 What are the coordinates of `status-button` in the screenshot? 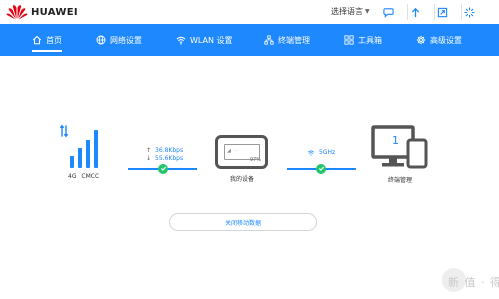 It's located at (469, 12).